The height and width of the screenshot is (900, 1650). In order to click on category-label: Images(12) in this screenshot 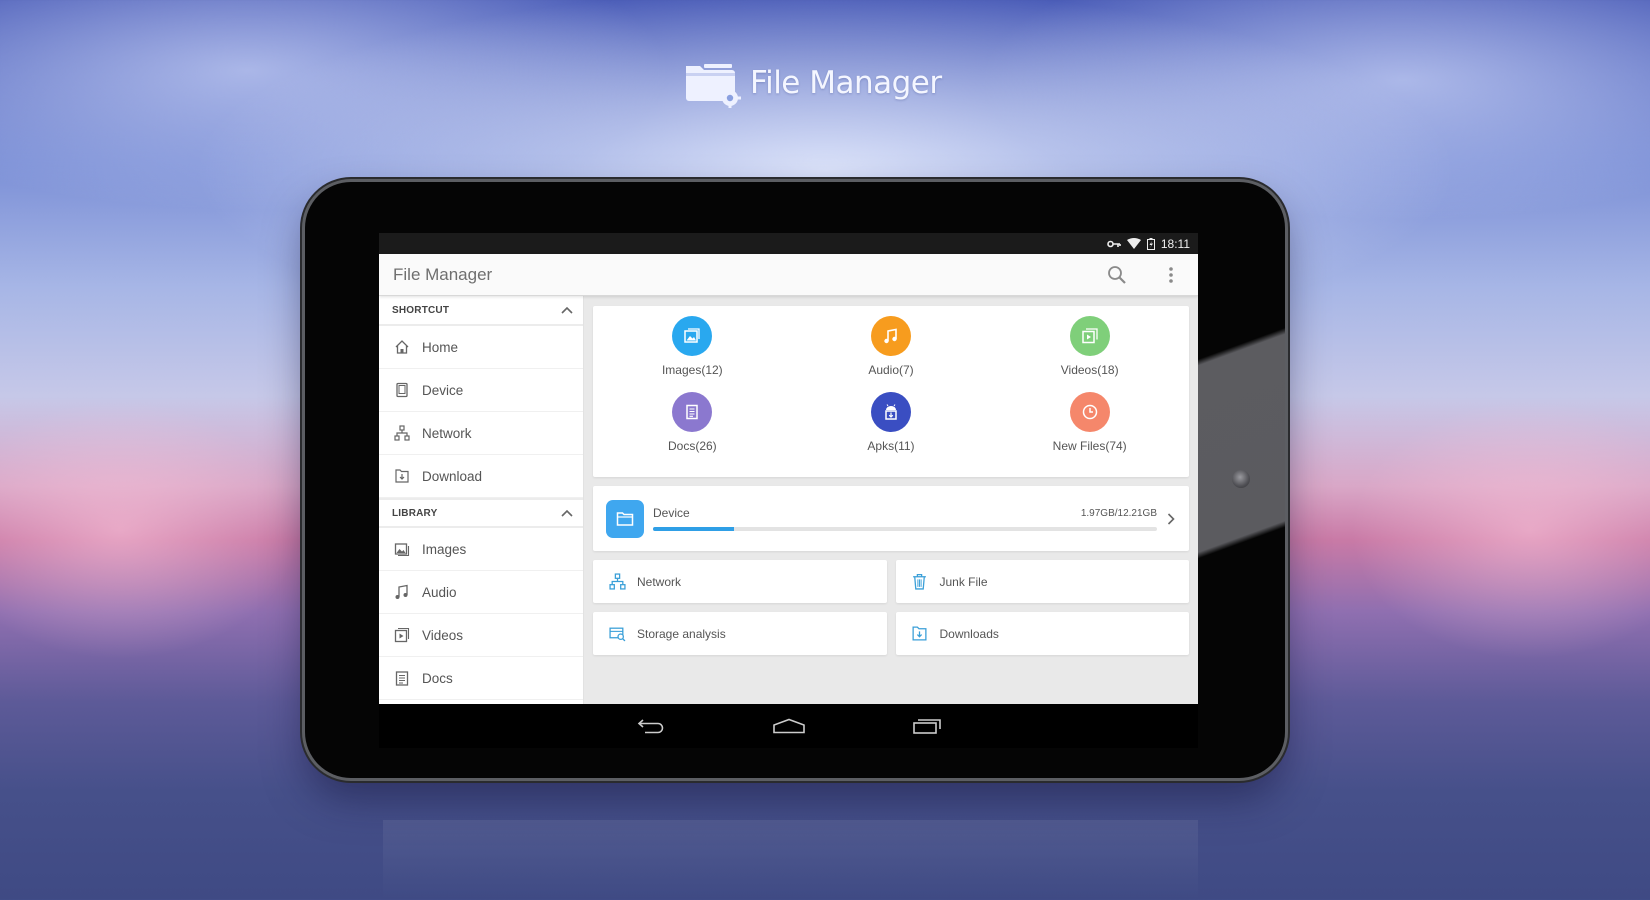, I will do `click(692, 370)`.